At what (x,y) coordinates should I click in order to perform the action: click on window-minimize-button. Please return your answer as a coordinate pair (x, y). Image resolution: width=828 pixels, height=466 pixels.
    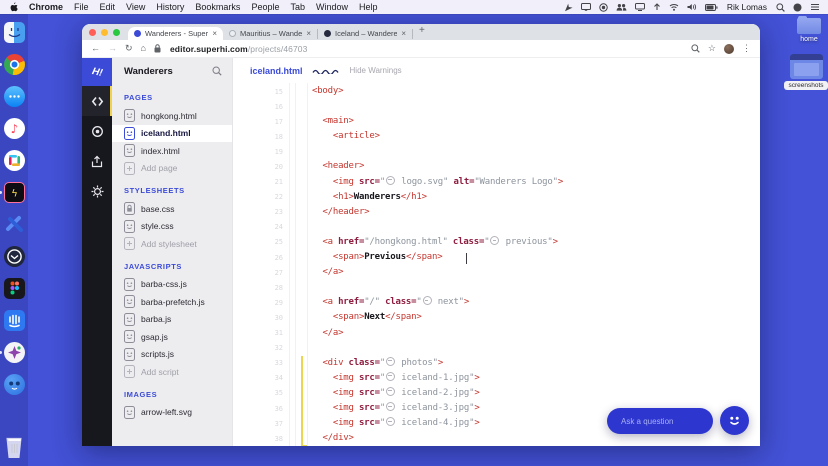
    Looking at the image, I should click on (104, 32).